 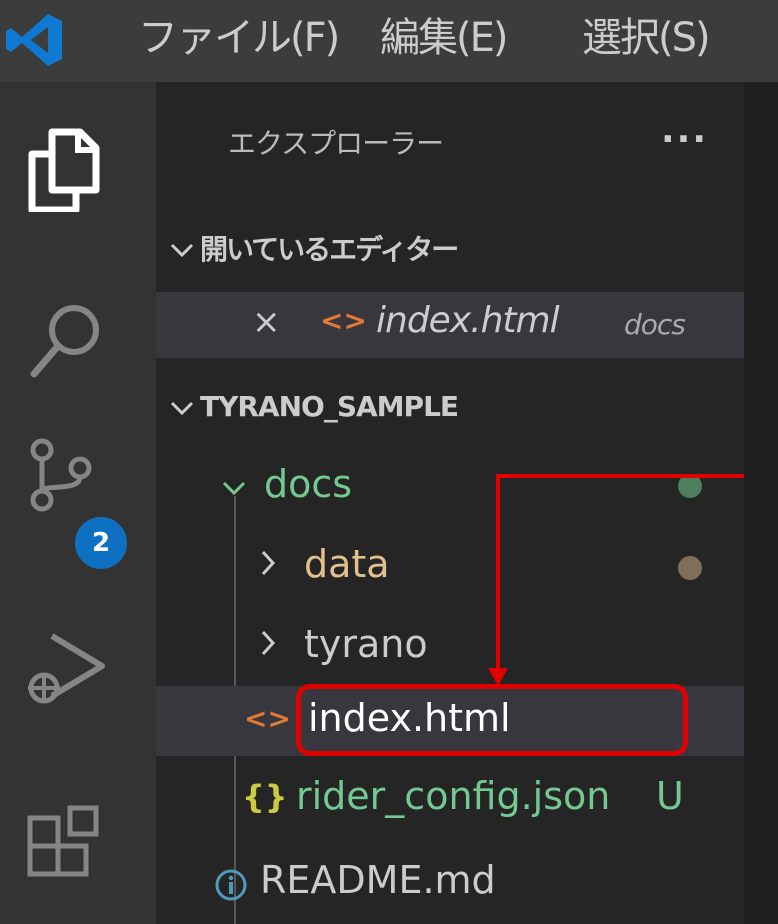 I want to click on title-bar: ファイル(F) 編集(E) 選択(S), so click(x=389, y=41).